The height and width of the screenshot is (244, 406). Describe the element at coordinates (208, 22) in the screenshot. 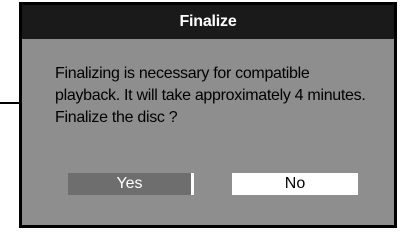

I see `dialog-title: Finalize` at that location.